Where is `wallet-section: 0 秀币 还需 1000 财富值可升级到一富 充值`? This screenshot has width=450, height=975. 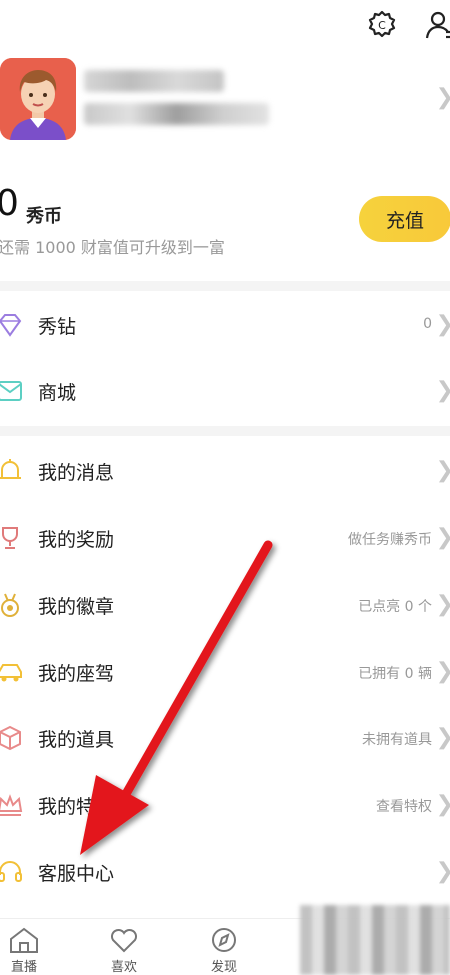 wallet-section: 0 秀币 还需 1000 财富值可升级到一富 充值 is located at coordinates (225, 225).